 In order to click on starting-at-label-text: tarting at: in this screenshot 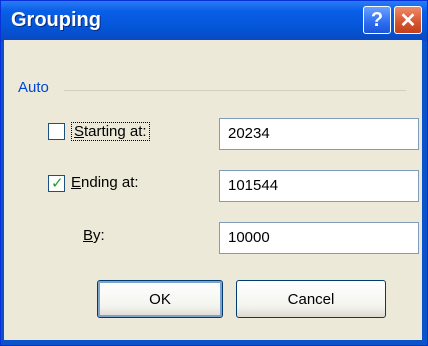, I will do `click(115, 131)`.